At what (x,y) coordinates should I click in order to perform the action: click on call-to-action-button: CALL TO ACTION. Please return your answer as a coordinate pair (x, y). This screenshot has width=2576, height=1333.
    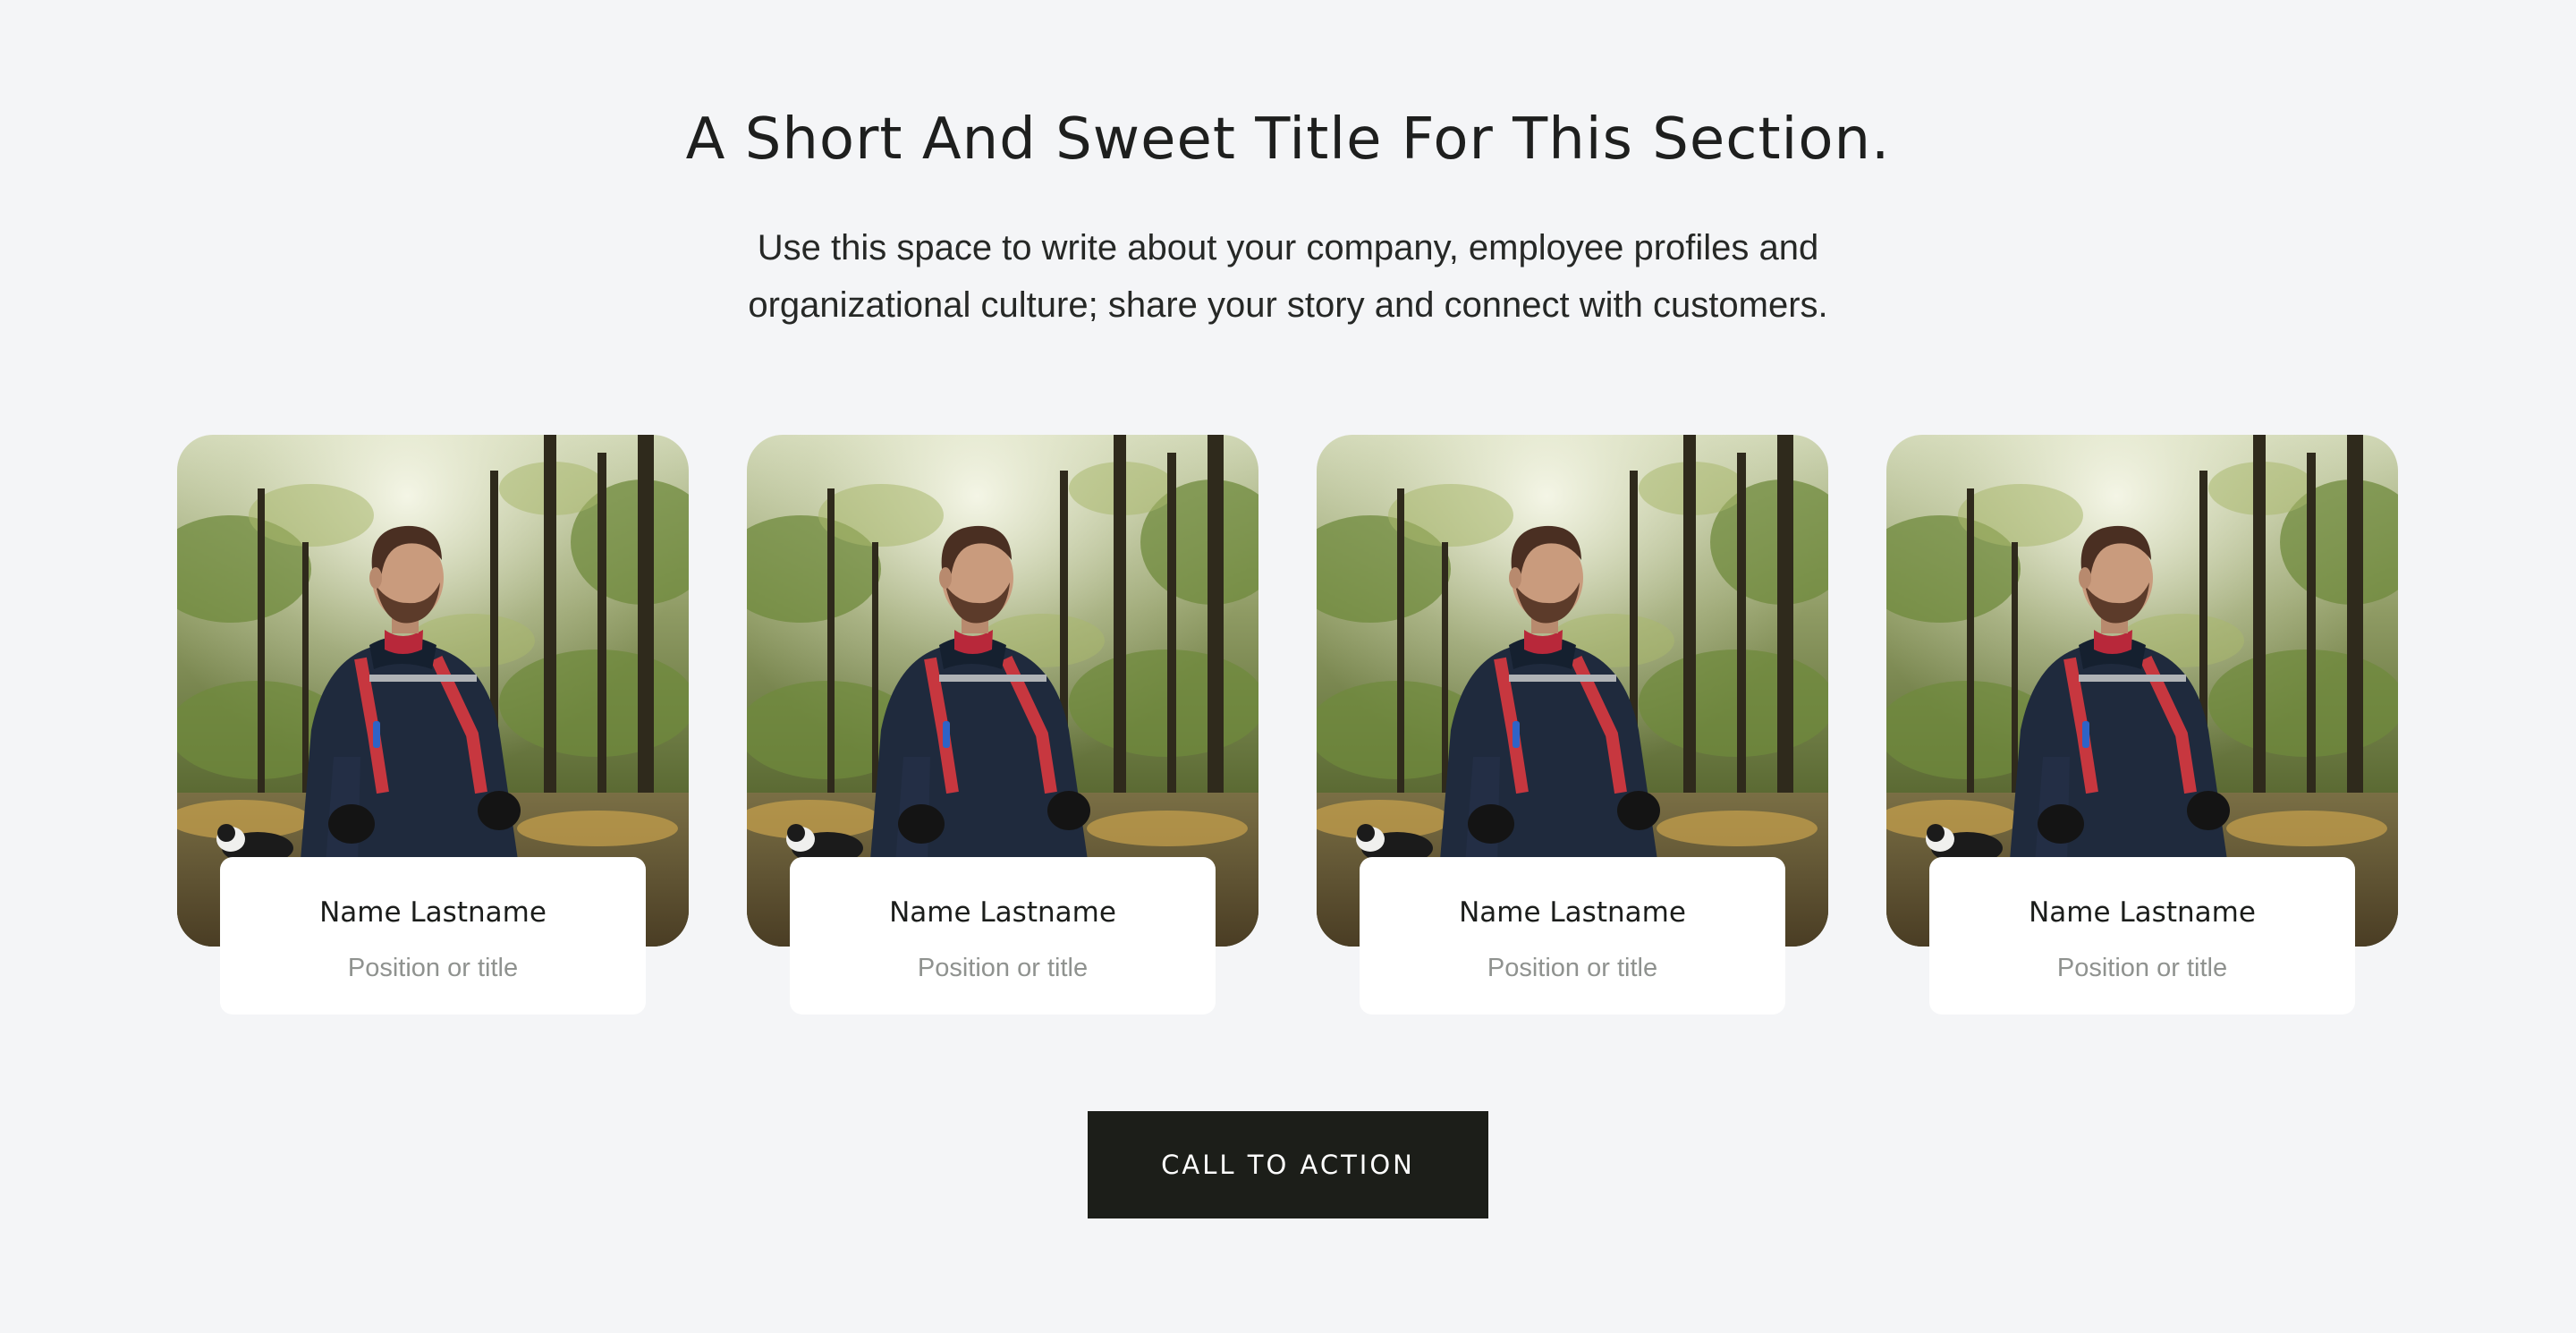
    Looking at the image, I should click on (1288, 1164).